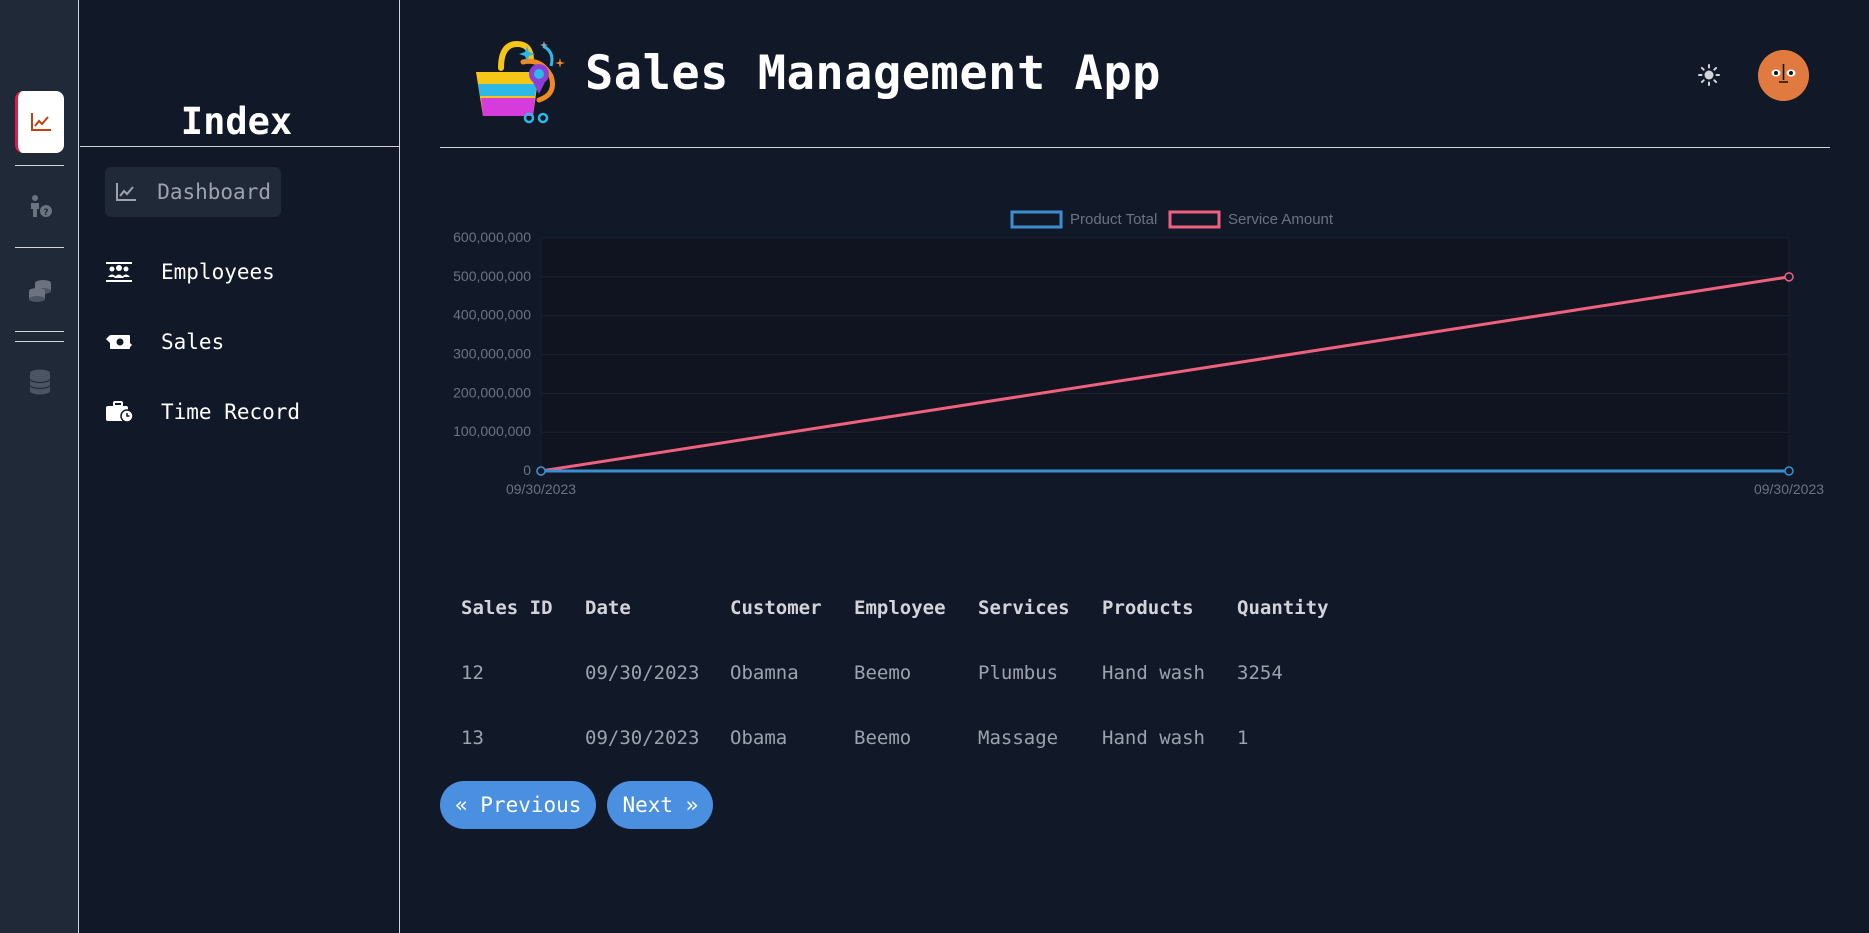 The height and width of the screenshot is (933, 1869). Describe the element at coordinates (492, 392) in the screenshot. I see `y-tick-label: 200,000,000` at that location.